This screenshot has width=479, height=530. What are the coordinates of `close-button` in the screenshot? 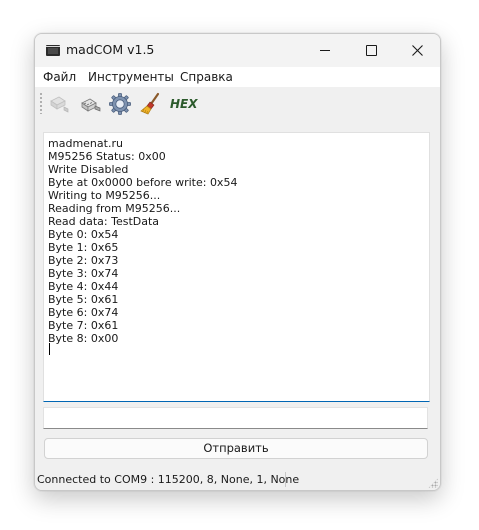 It's located at (417, 50).